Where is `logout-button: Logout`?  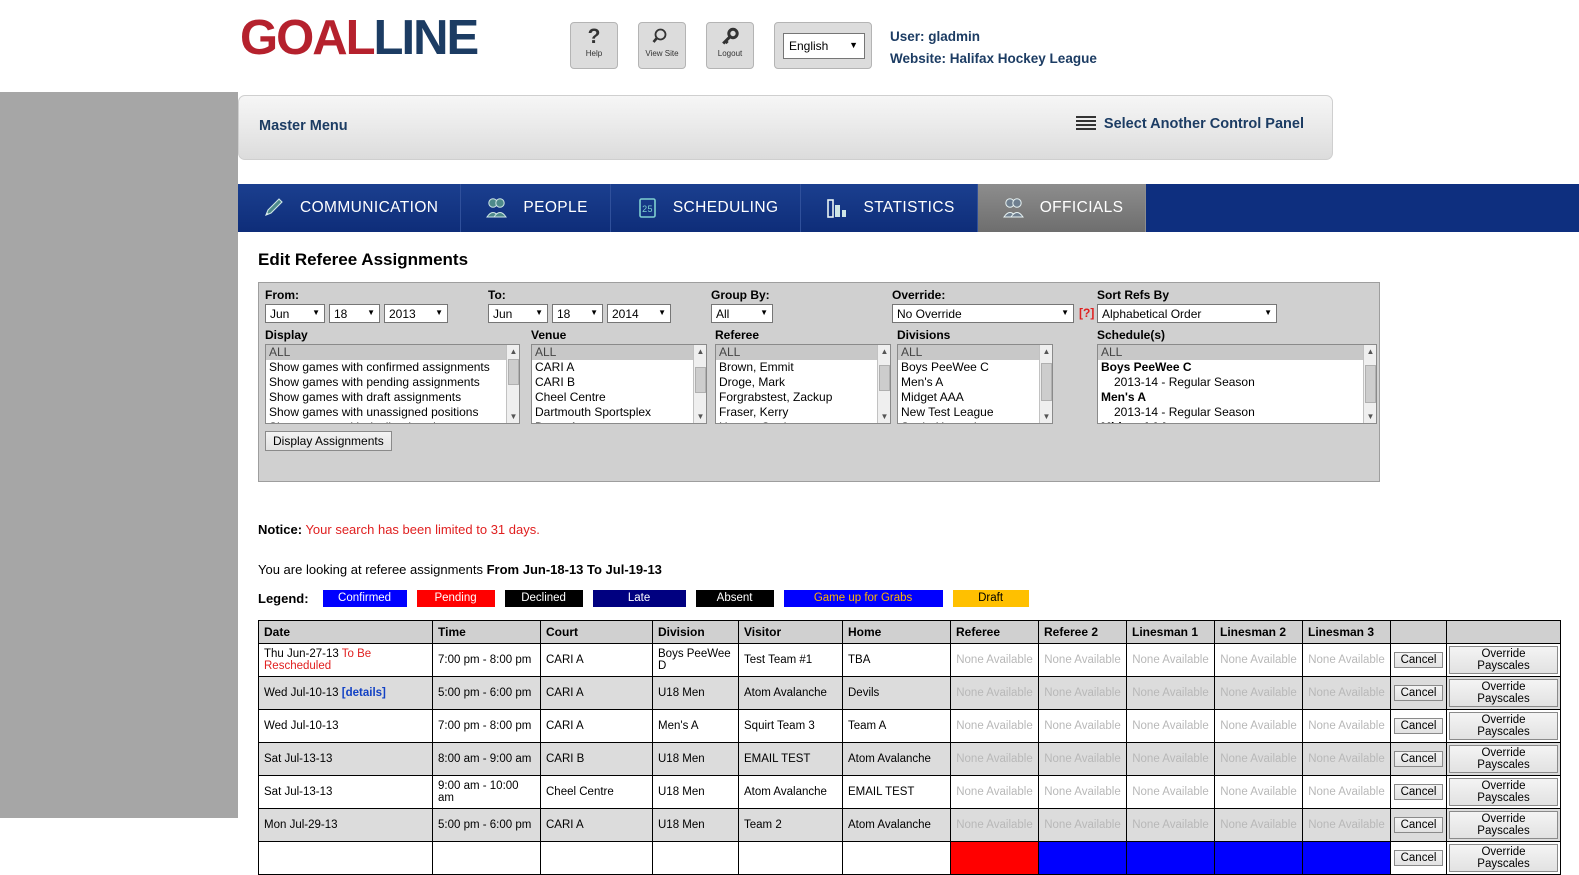 logout-button: Logout is located at coordinates (730, 45).